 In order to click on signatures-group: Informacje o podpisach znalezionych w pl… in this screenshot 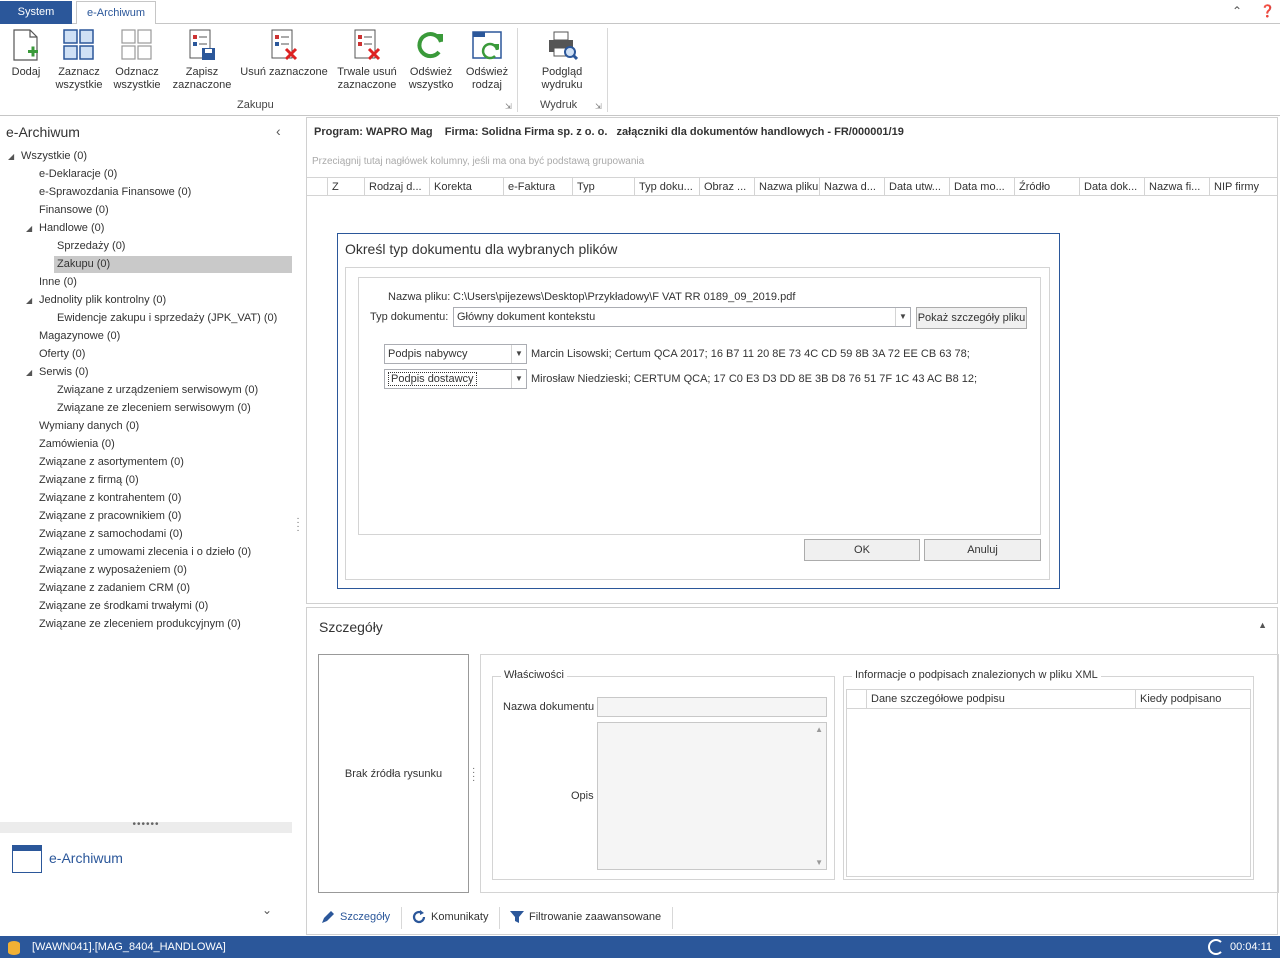, I will do `click(1048, 774)`.